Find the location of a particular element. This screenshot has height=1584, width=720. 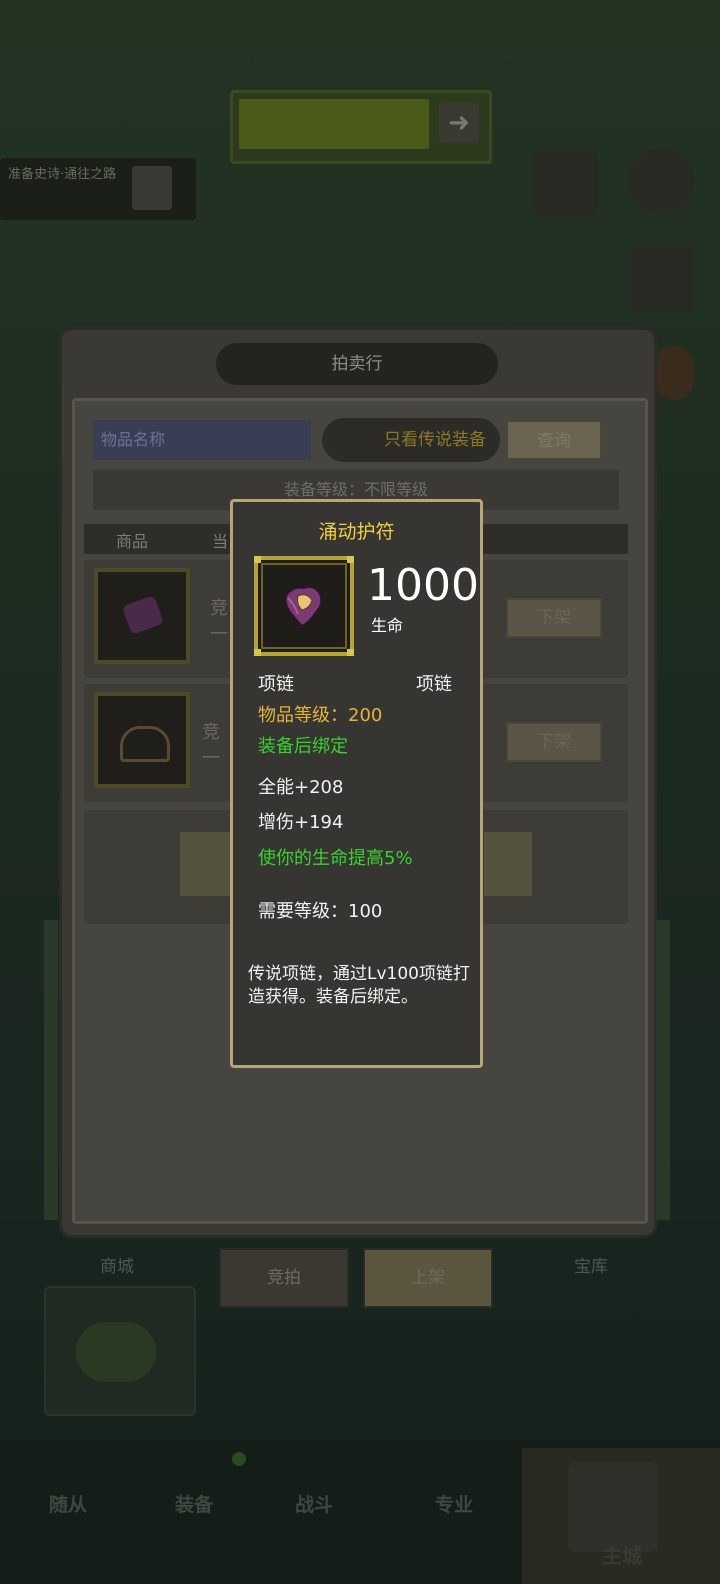

top-banner: ➜ is located at coordinates (361, 127).